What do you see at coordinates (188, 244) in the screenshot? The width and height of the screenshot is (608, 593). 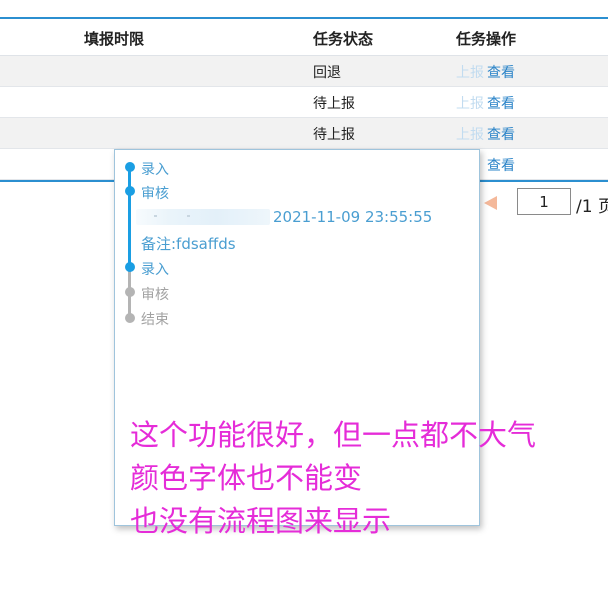 I see `review-remark: 备注:fdsaffds` at bounding box center [188, 244].